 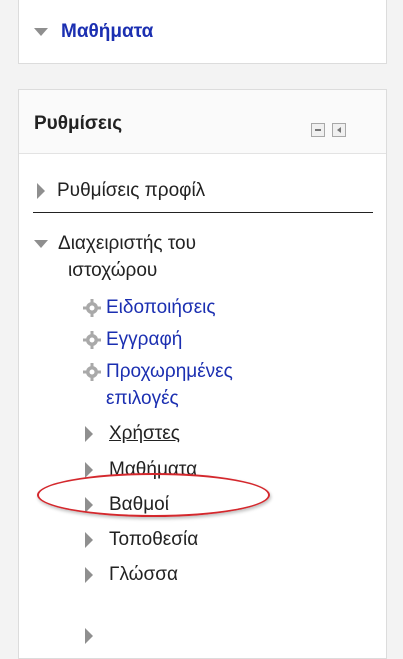 I want to click on notifications-link: Ειδοποιήσεις, so click(x=161, y=308).